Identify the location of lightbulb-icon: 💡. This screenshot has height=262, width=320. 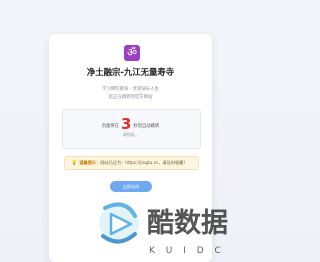
(74, 163).